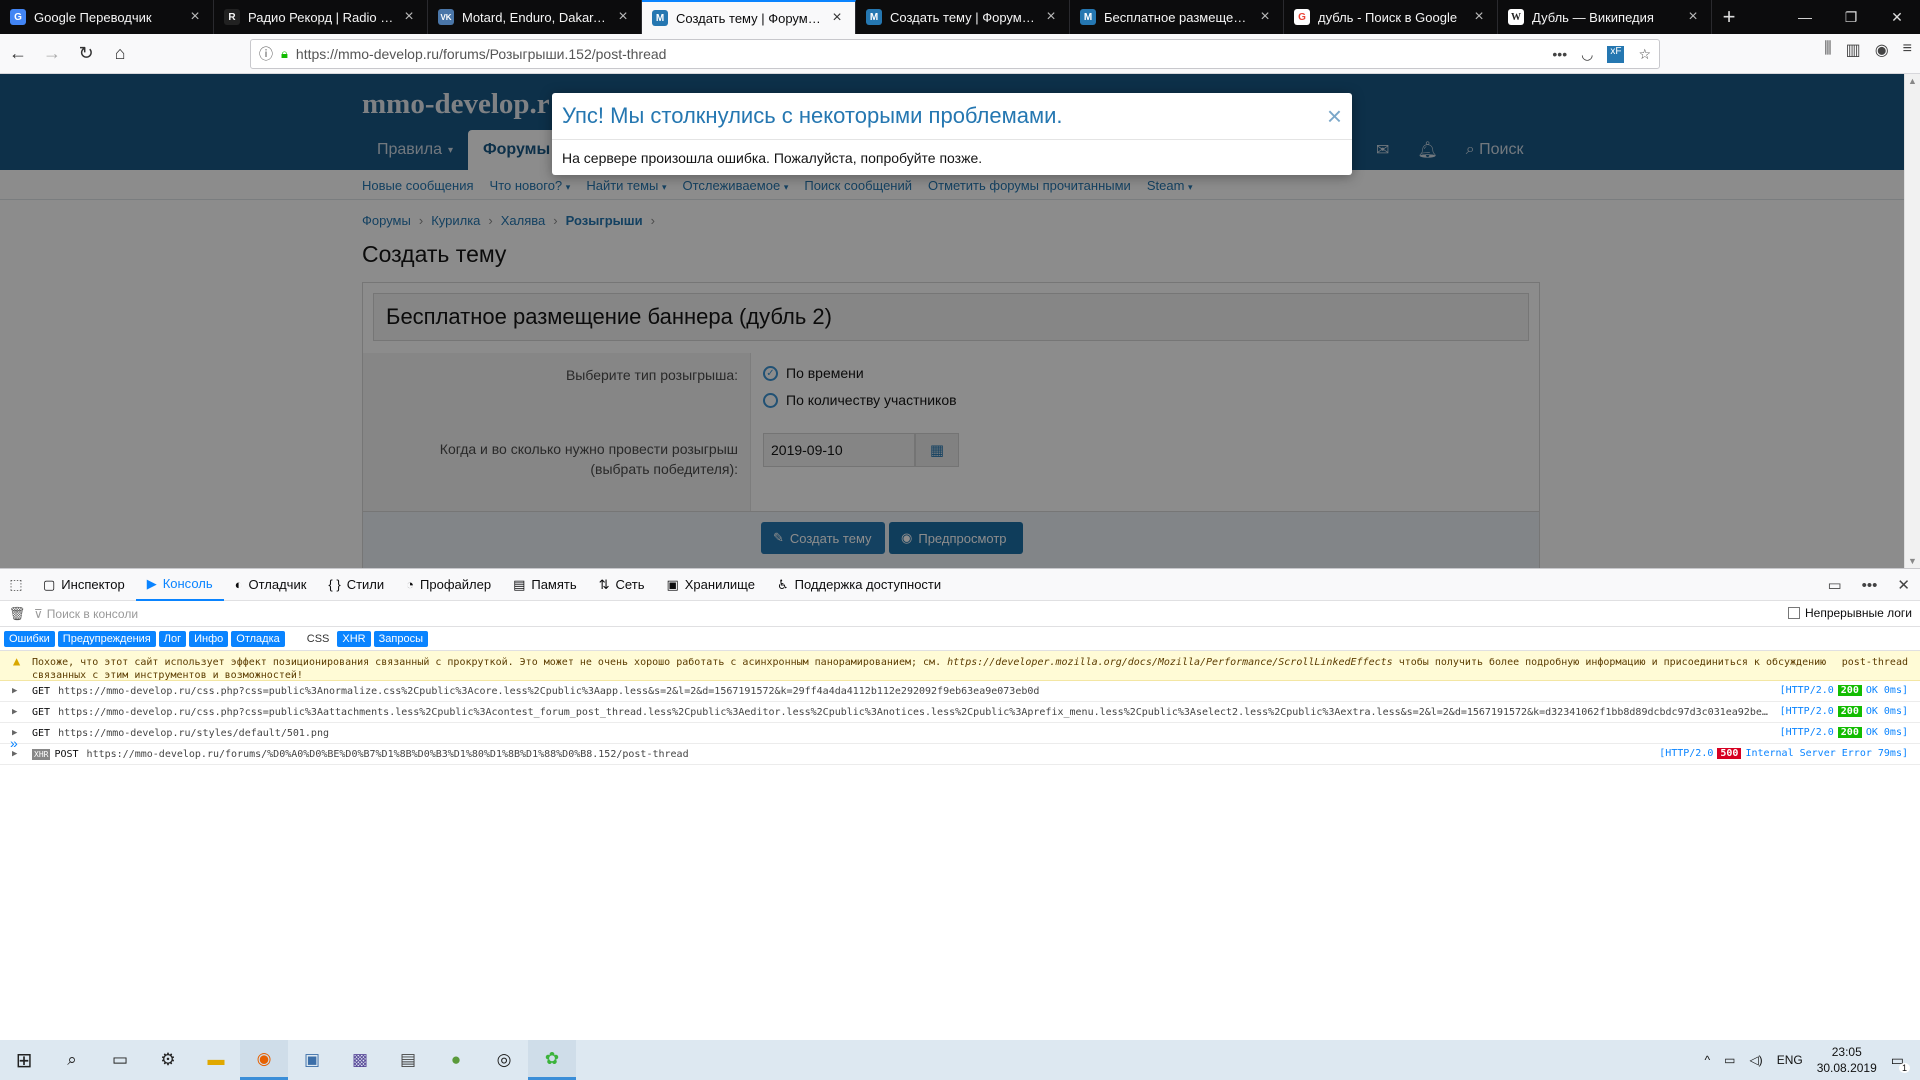 The width and height of the screenshot is (1920, 1080). I want to click on clock: 23:05 30.08.2019, so click(1847, 1060).